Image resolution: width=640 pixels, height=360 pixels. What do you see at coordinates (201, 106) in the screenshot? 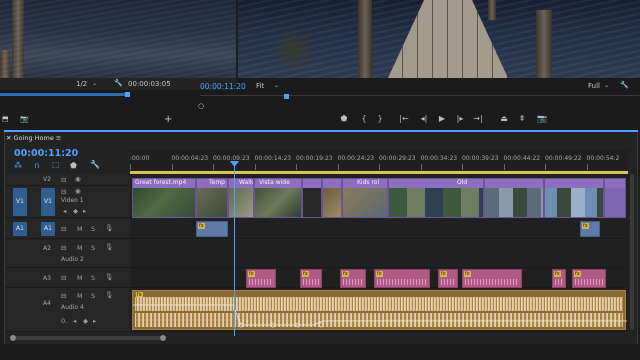
I see `in-marker-icon: ○` at bounding box center [201, 106].